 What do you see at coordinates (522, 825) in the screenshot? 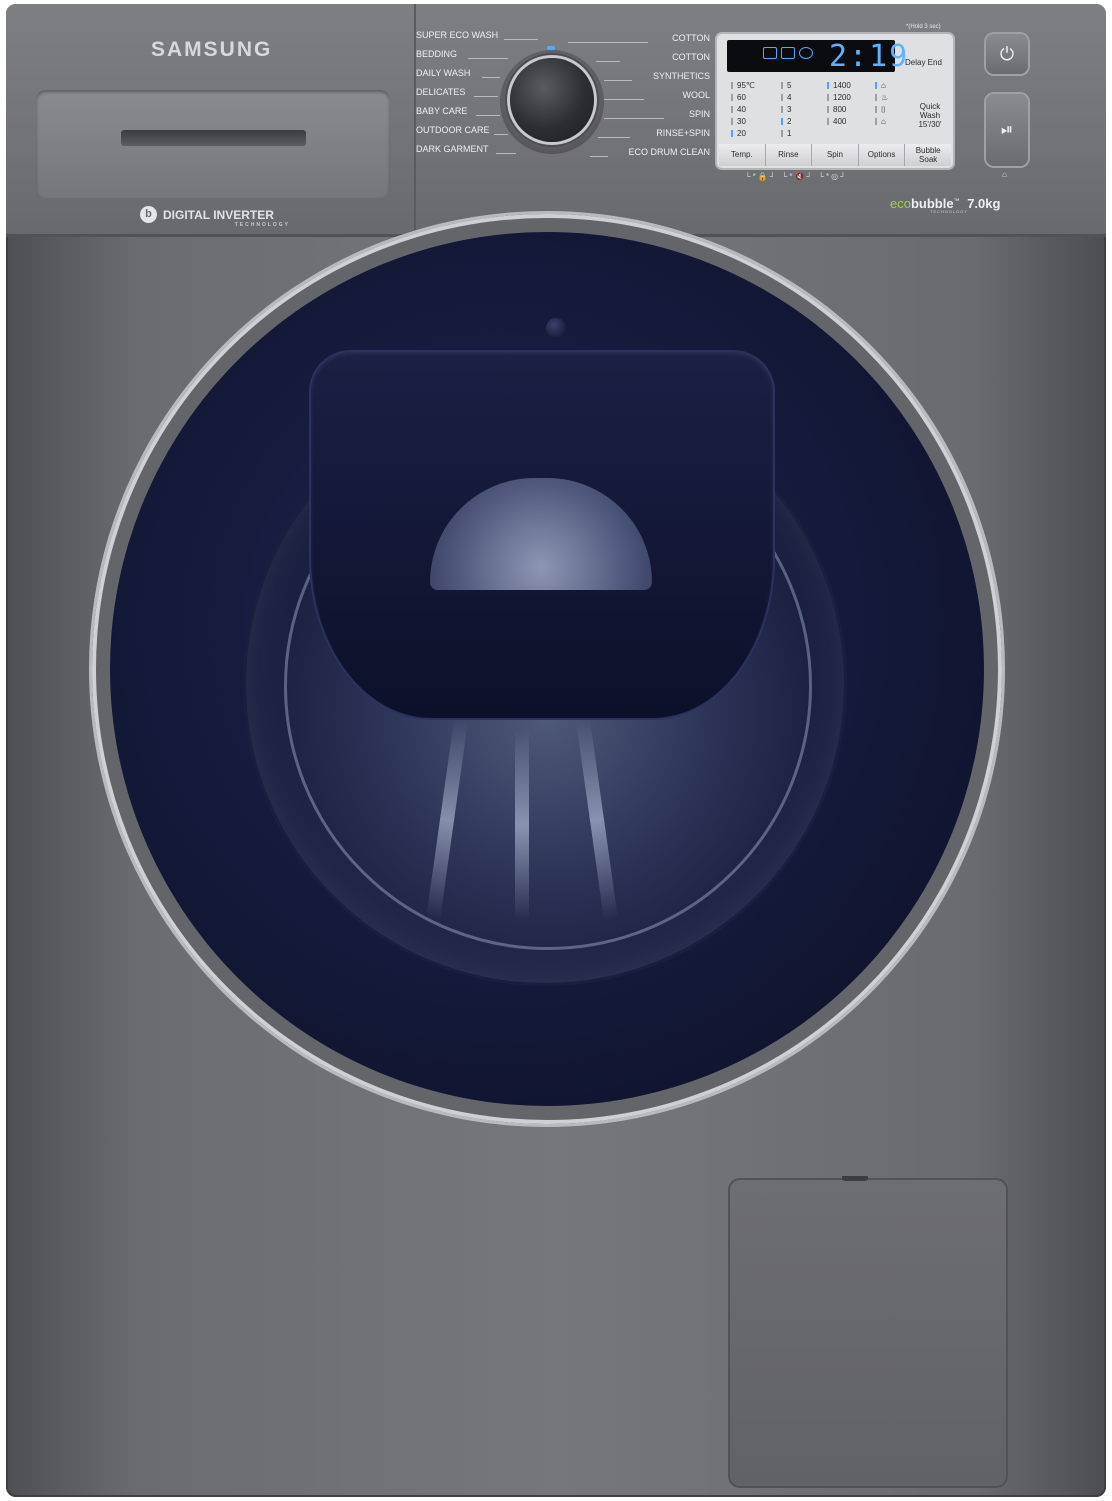
I see `drum-rib` at bounding box center [522, 825].